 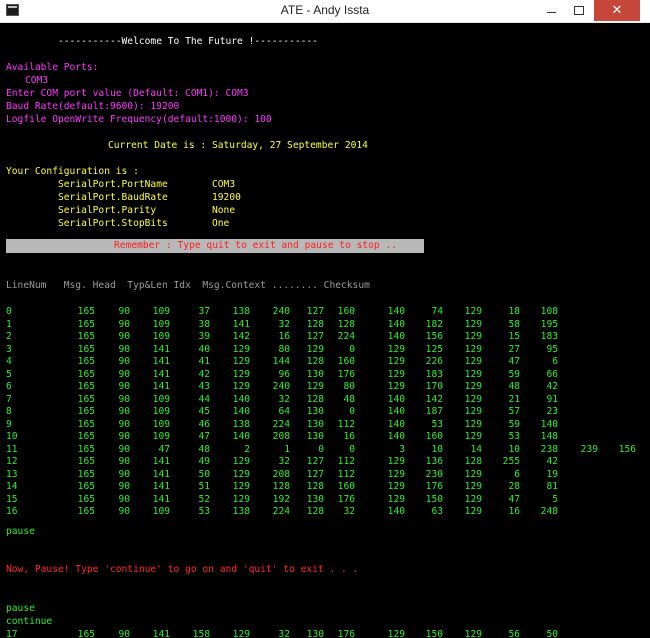 What do you see at coordinates (551, 10) in the screenshot?
I see `minimize-button` at bounding box center [551, 10].